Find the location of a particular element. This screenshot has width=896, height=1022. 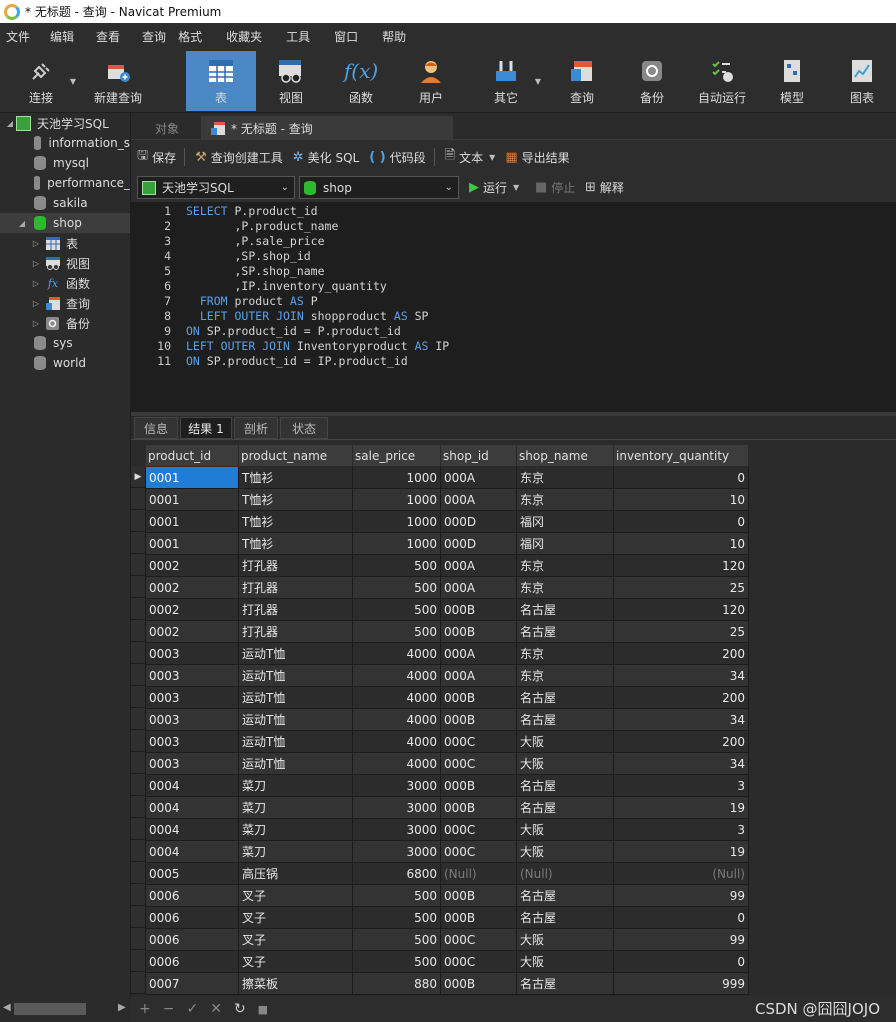

save-button: 🖫 保存 is located at coordinates (156, 157).